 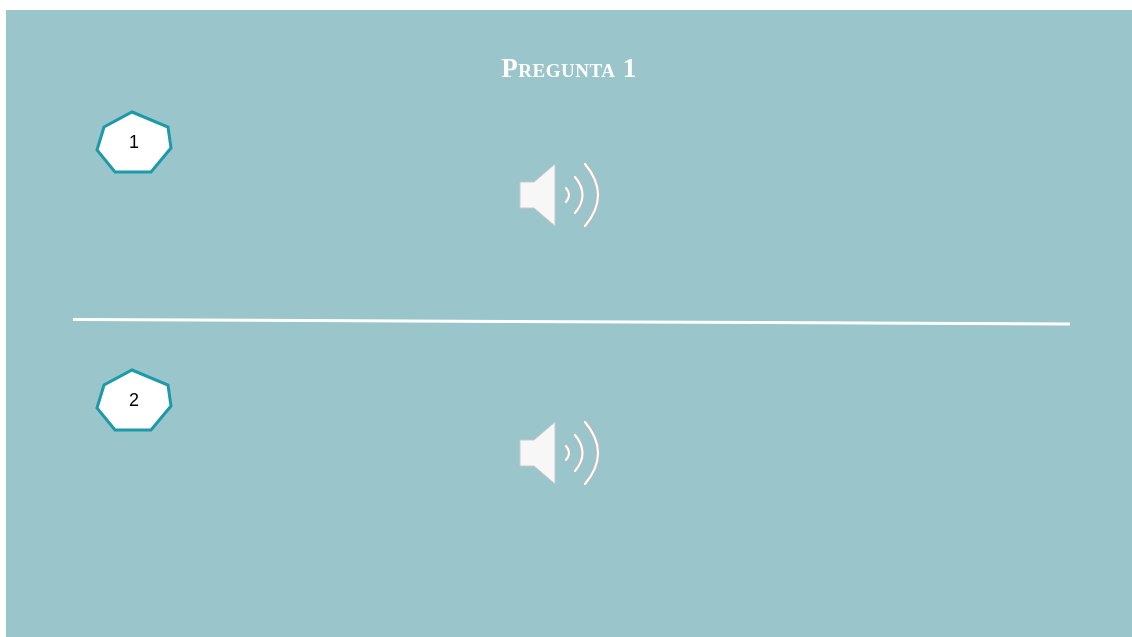 I want to click on number-badge: 1, so click(x=134, y=142).